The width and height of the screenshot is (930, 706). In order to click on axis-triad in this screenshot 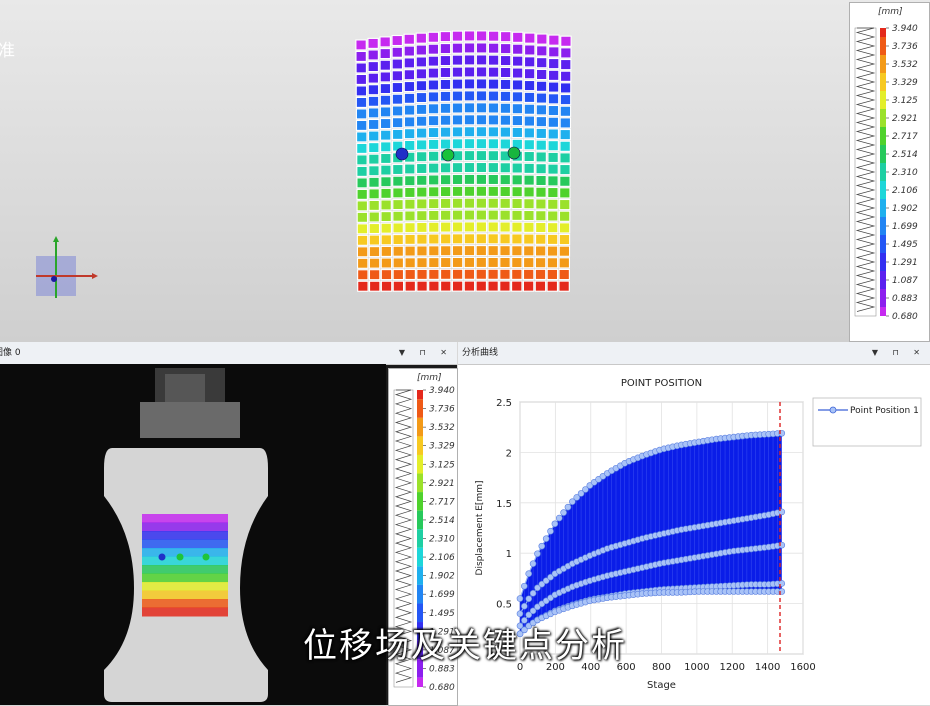, I will do `click(67, 267)`.